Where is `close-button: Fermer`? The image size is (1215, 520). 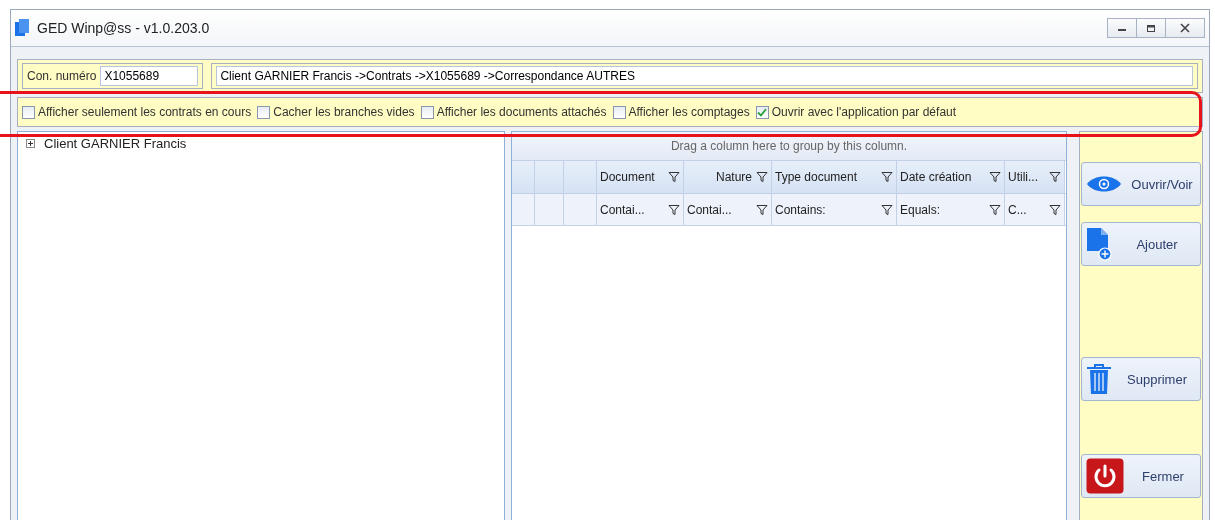
close-button: Fermer is located at coordinates (1141, 476).